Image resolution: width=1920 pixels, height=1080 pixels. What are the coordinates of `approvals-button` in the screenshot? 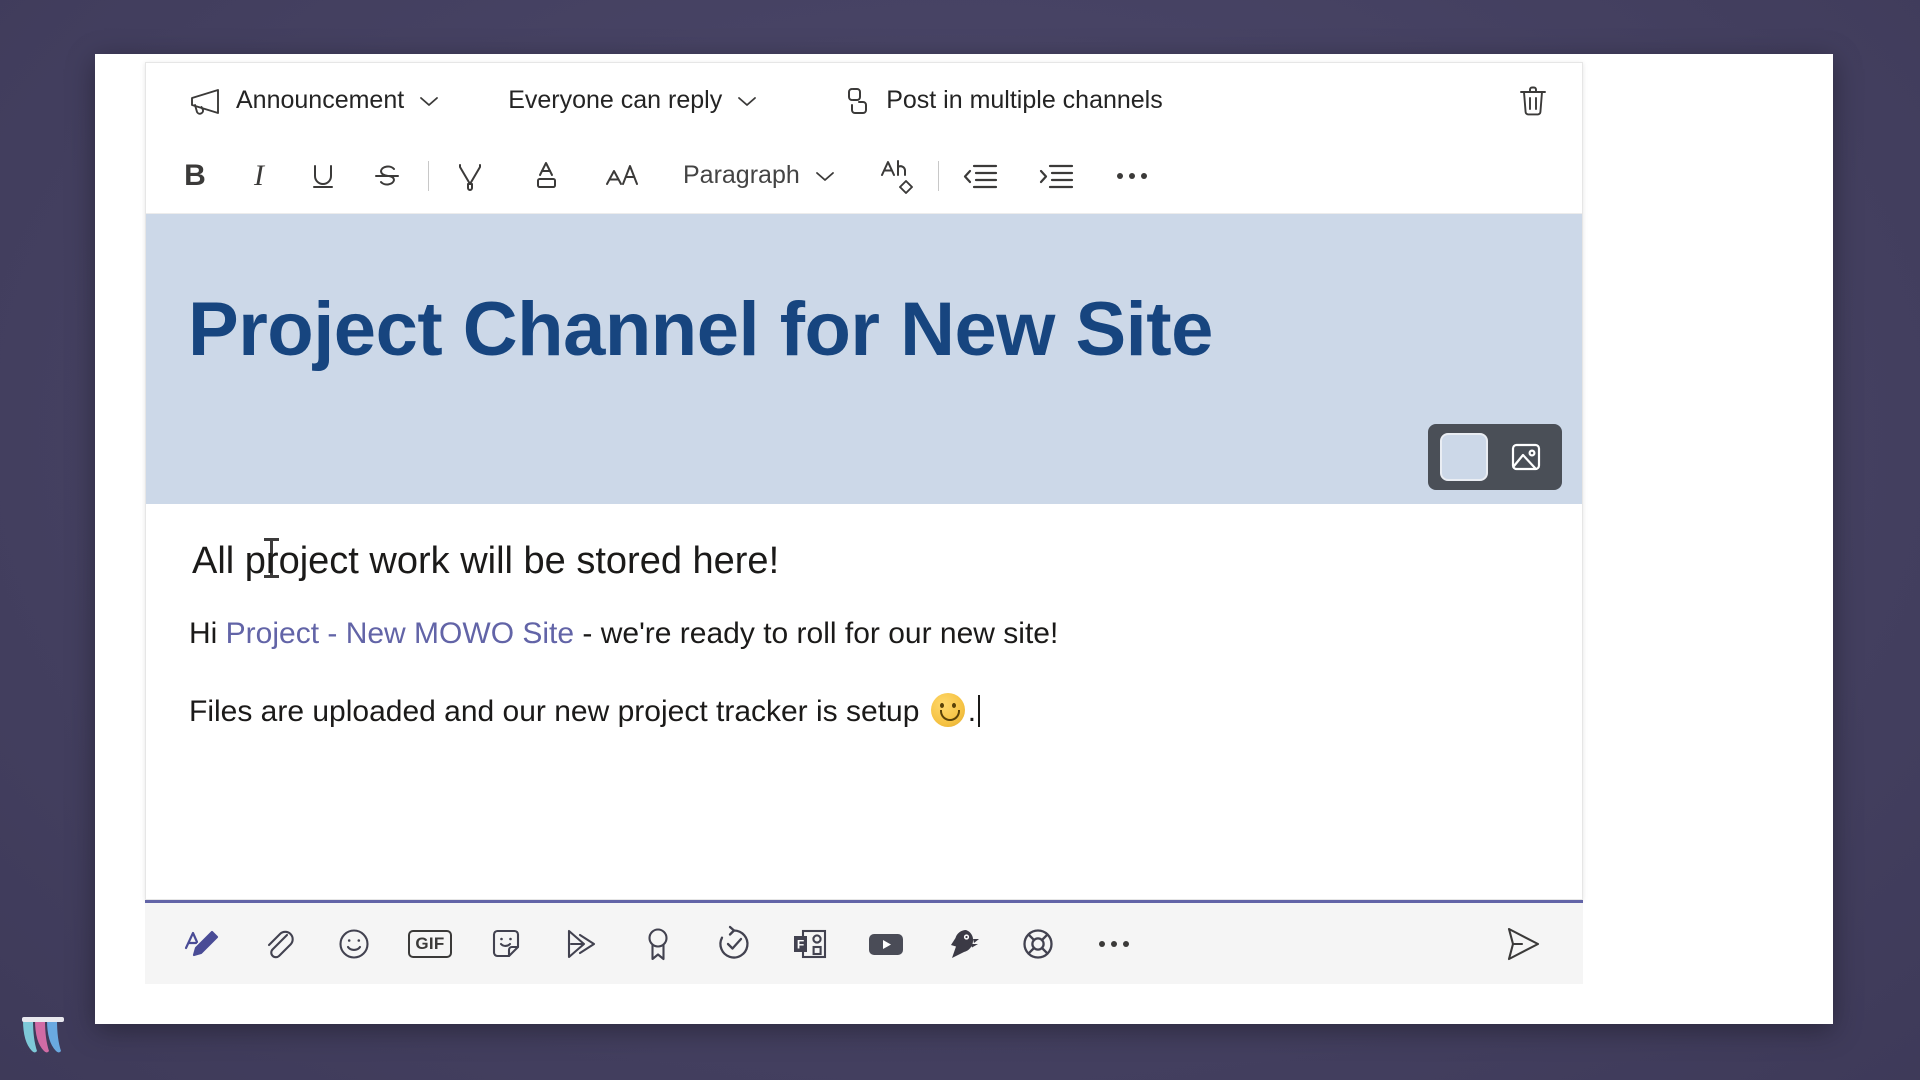 It's located at (734, 944).